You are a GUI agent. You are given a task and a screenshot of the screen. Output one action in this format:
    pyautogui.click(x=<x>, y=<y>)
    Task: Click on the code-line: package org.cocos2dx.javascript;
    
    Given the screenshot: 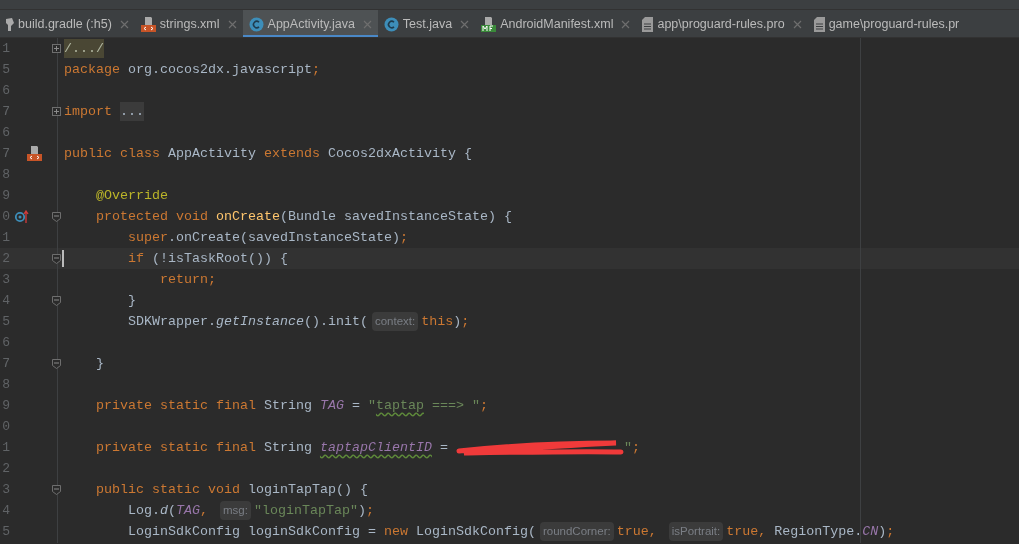 What is the action you would take?
    pyautogui.click(x=192, y=69)
    